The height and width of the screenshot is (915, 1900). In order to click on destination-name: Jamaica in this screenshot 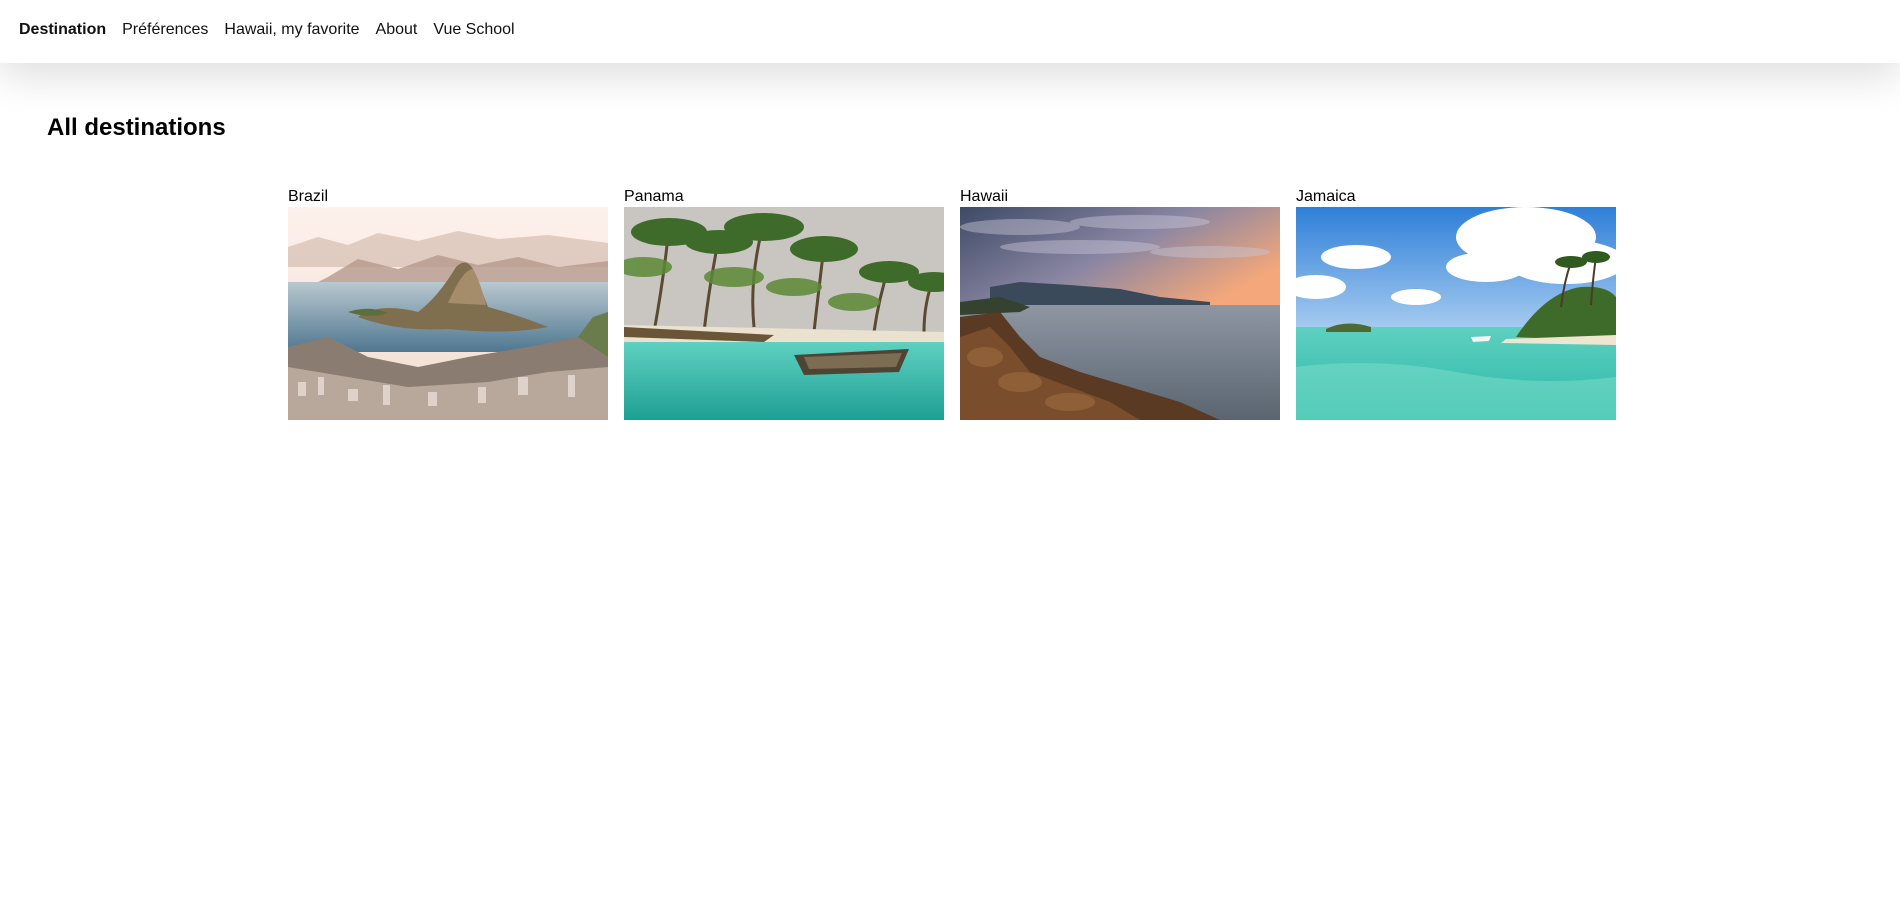, I will do `click(1456, 196)`.